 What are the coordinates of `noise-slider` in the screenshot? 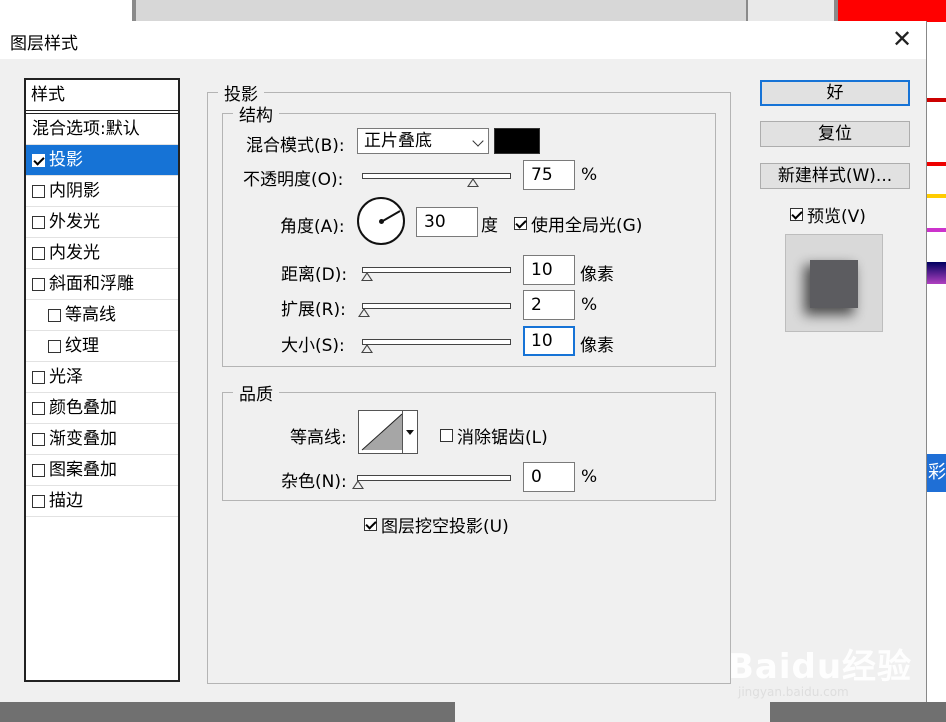 It's located at (431, 482).